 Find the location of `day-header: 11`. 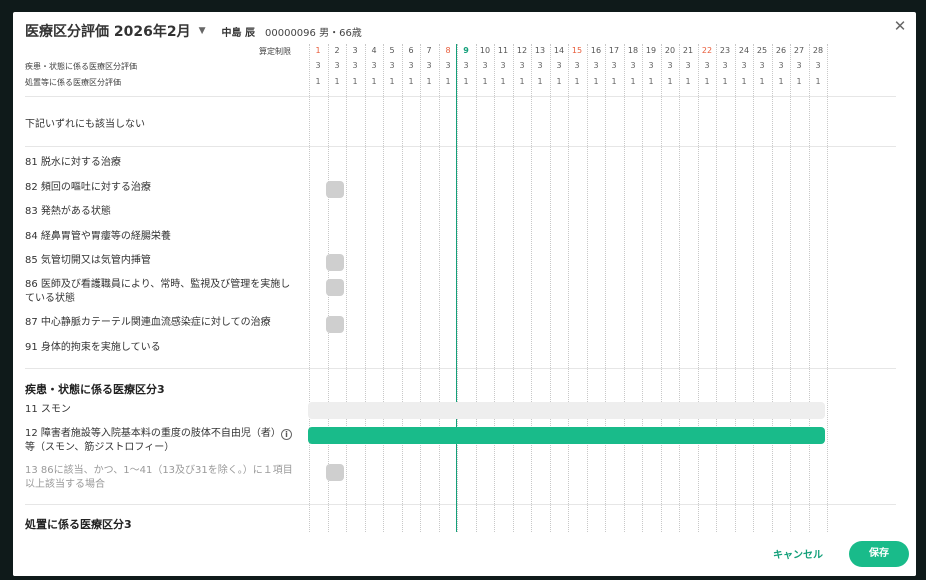

day-header: 11 is located at coordinates (503, 50).